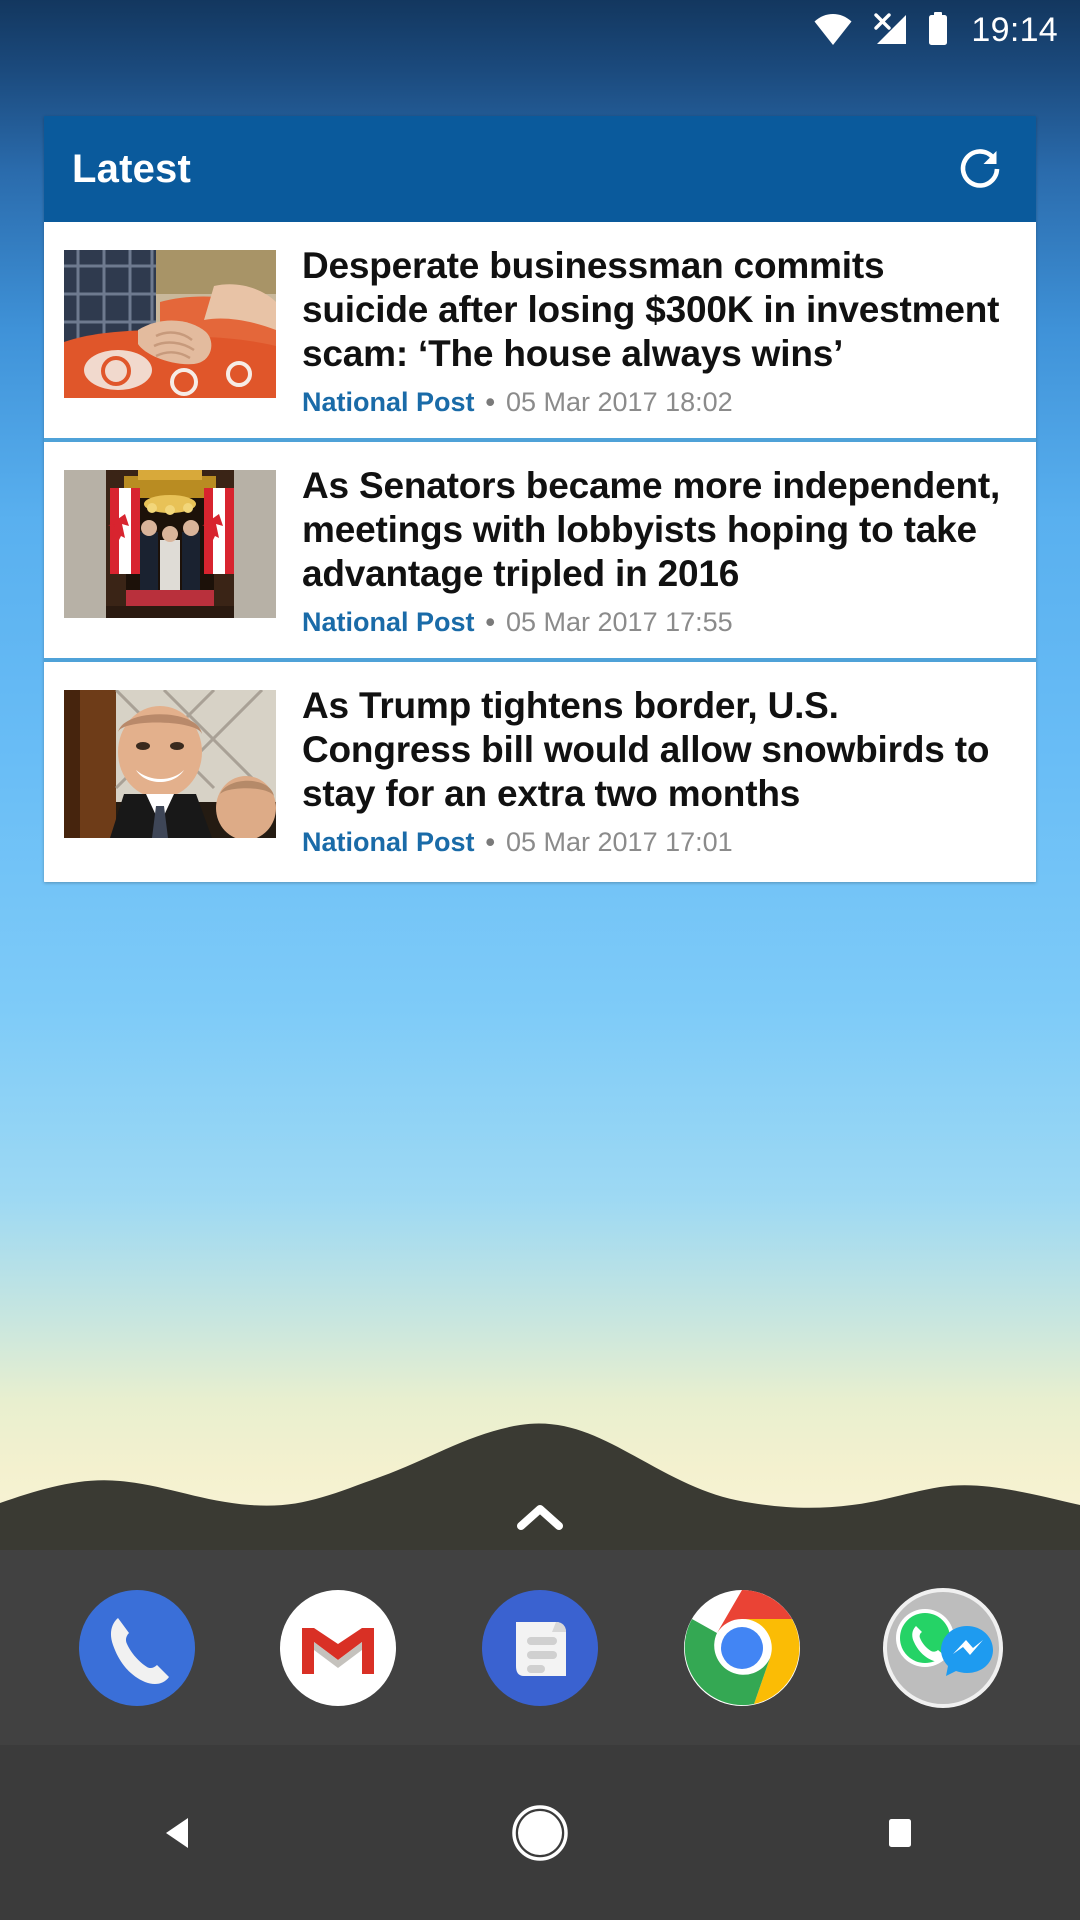  What do you see at coordinates (900, 1832) in the screenshot?
I see `nav-recents-button` at bounding box center [900, 1832].